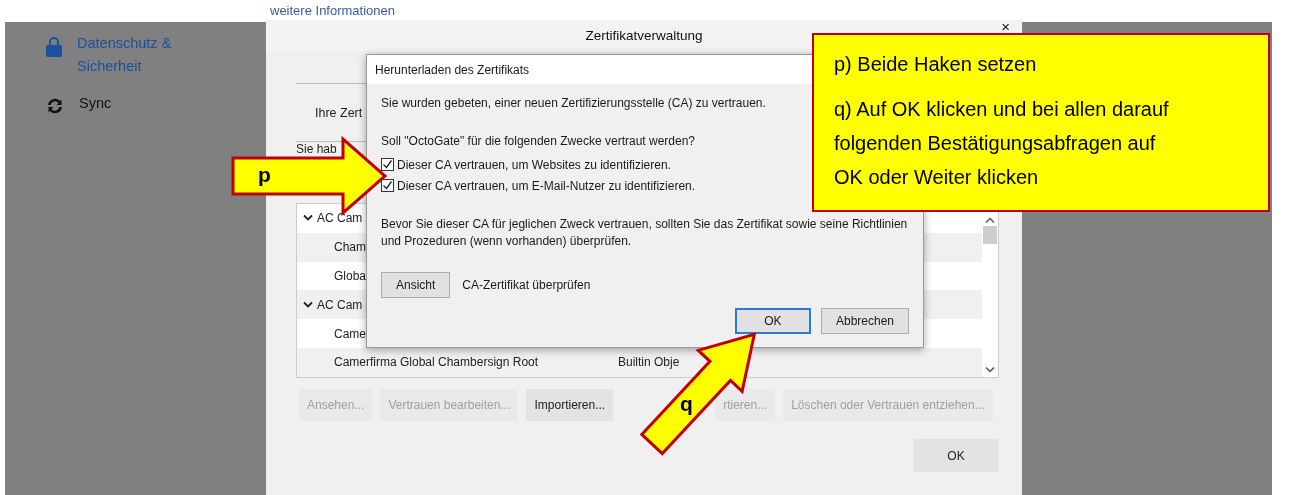  I want to click on arrow-label: p, so click(264, 175).